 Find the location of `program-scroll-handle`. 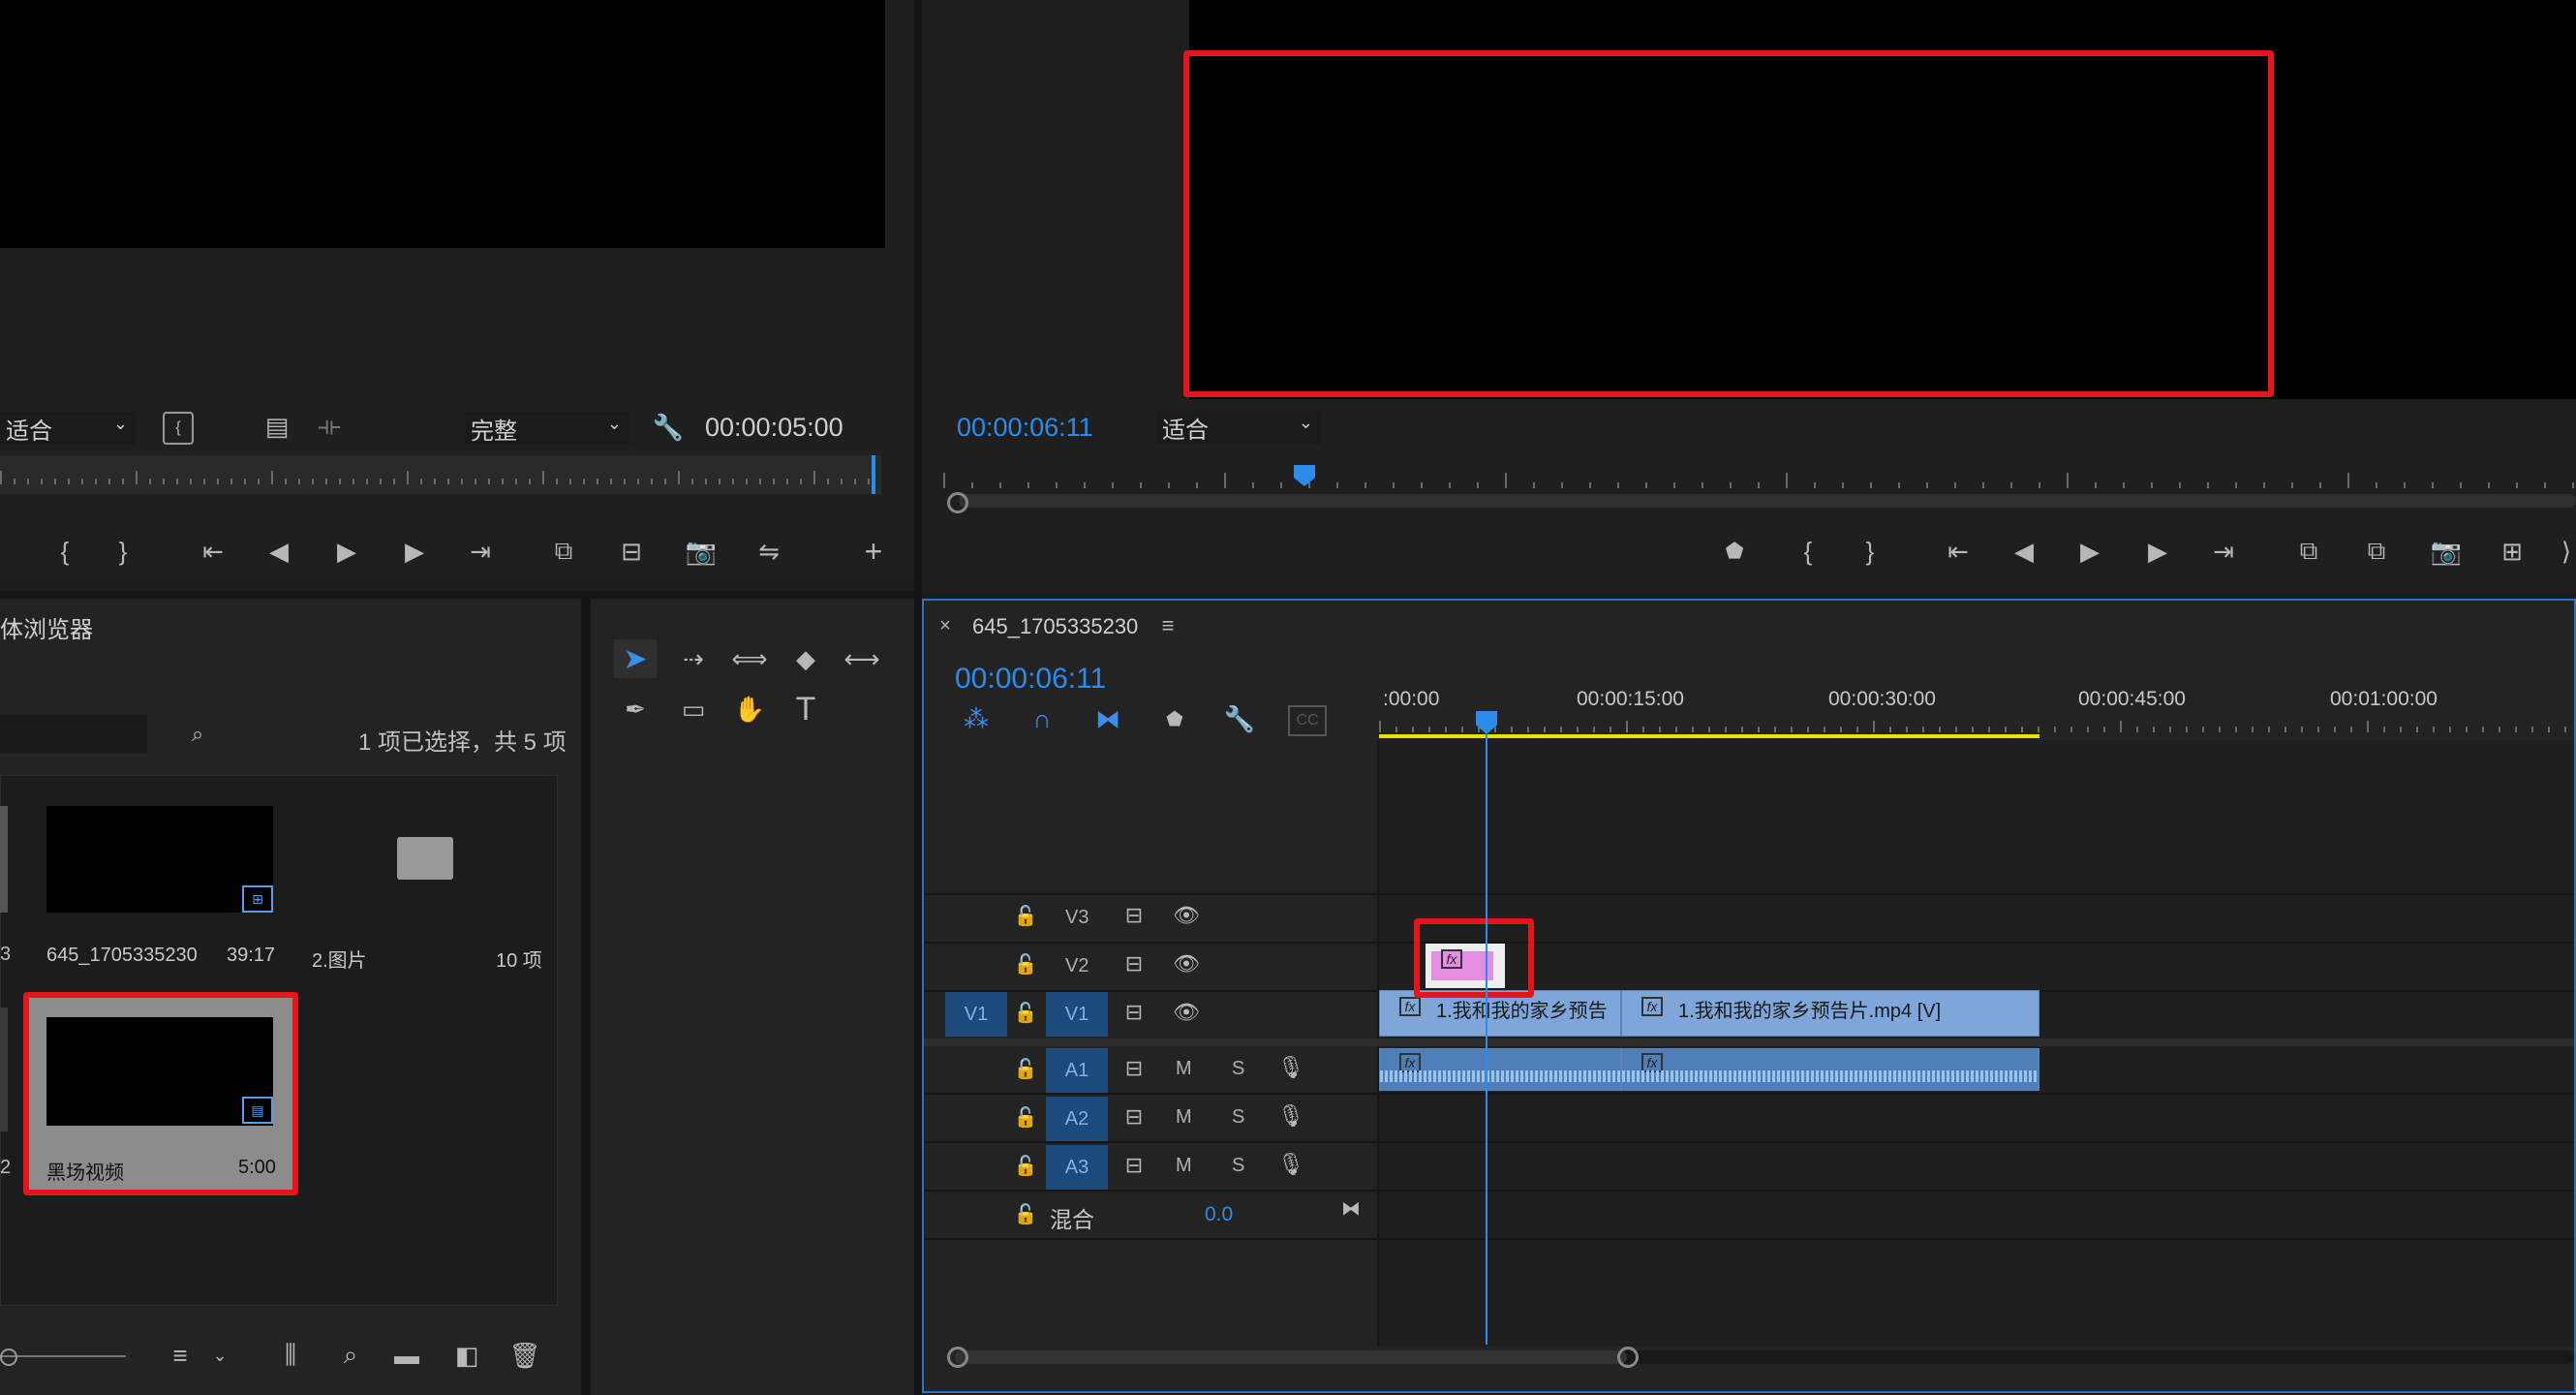

program-scroll-handle is located at coordinates (957, 503).